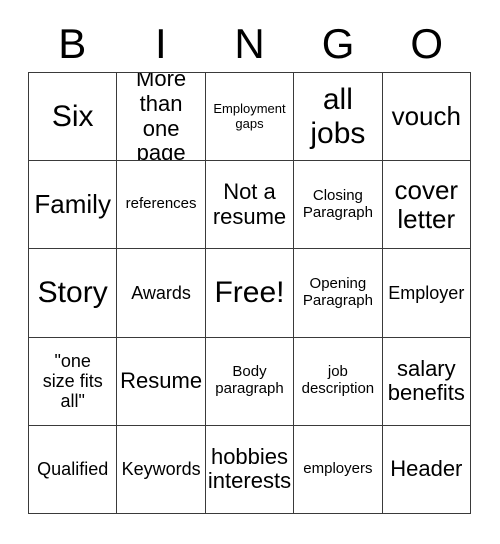 The height and width of the screenshot is (544, 500). I want to click on bingo-cell: "one size fits all", so click(73, 381).